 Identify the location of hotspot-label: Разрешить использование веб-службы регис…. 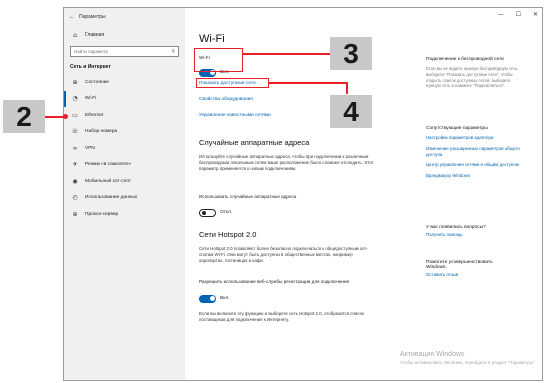
(274, 281).